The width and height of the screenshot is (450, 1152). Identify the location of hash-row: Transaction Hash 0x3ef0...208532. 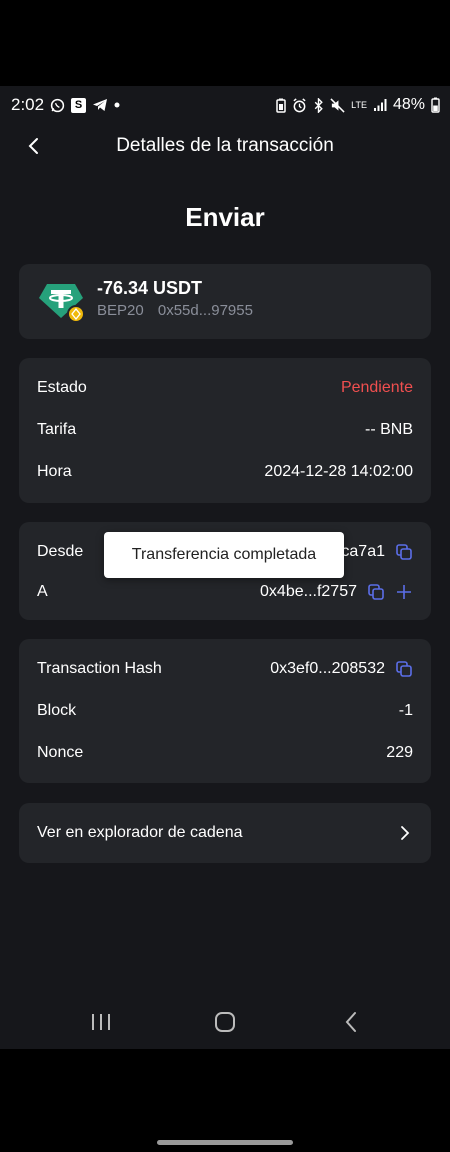
(225, 669).